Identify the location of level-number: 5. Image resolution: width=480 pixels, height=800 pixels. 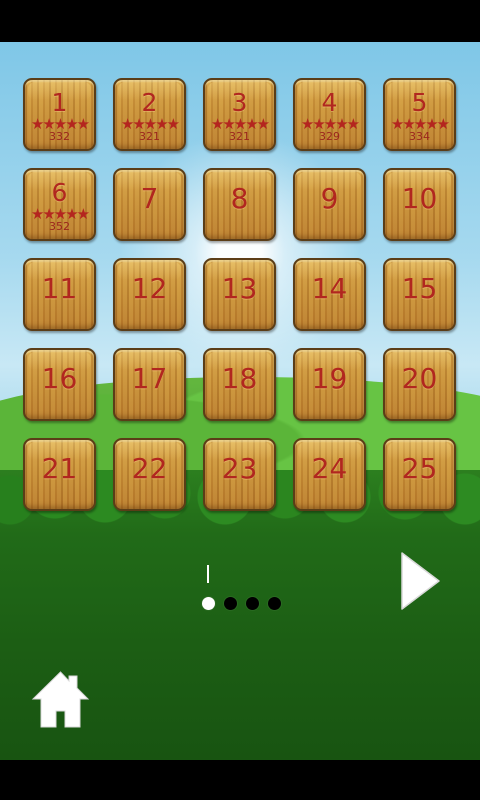
(419, 102).